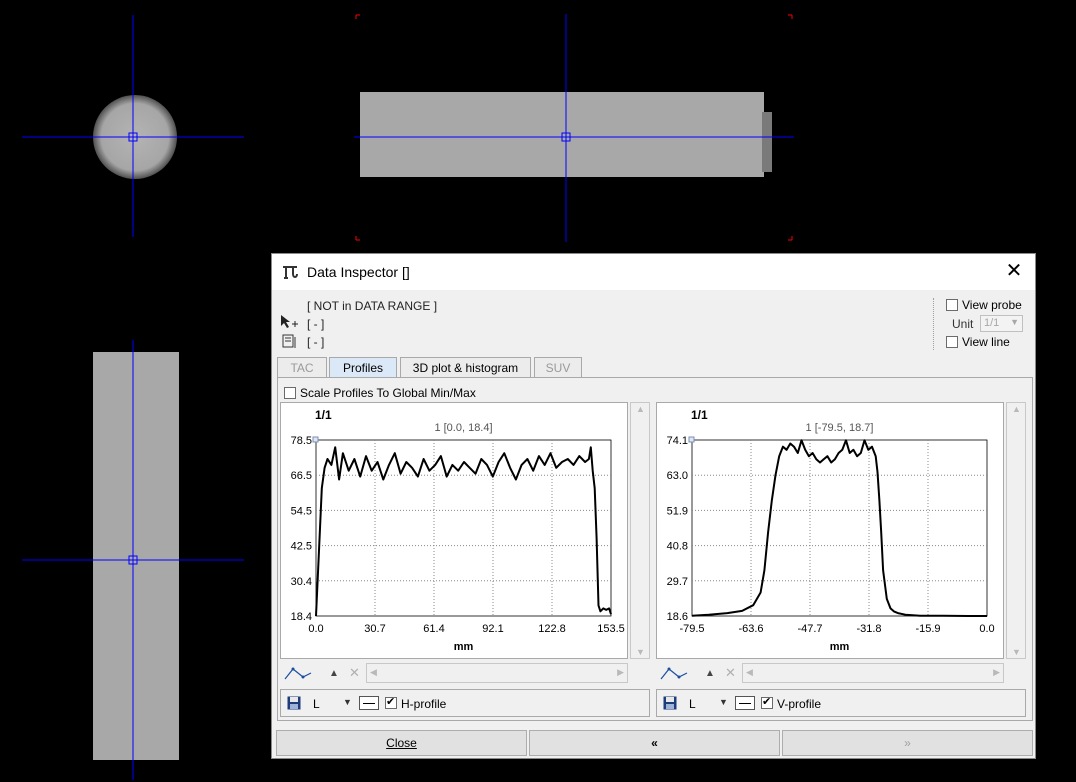  Describe the element at coordinates (934, 324) in the screenshot. I see `options-divider` at that location.